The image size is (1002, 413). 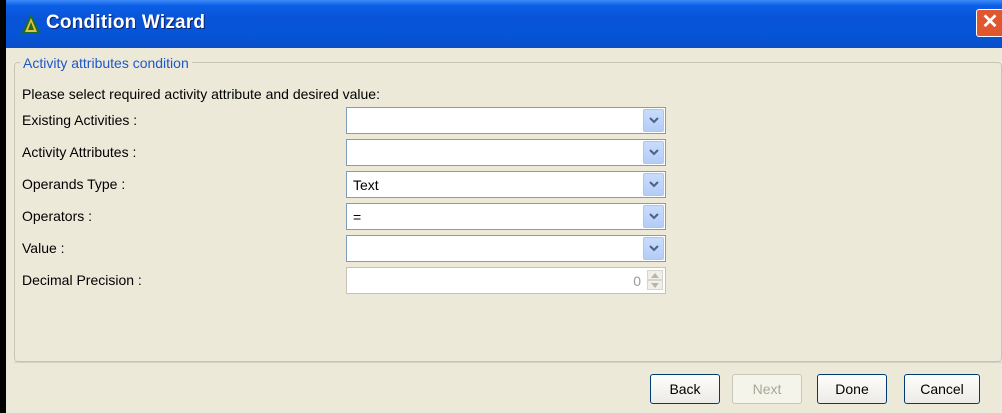 I want to click on operands-type-label: Operands Type :, so click(x=74, y=184).